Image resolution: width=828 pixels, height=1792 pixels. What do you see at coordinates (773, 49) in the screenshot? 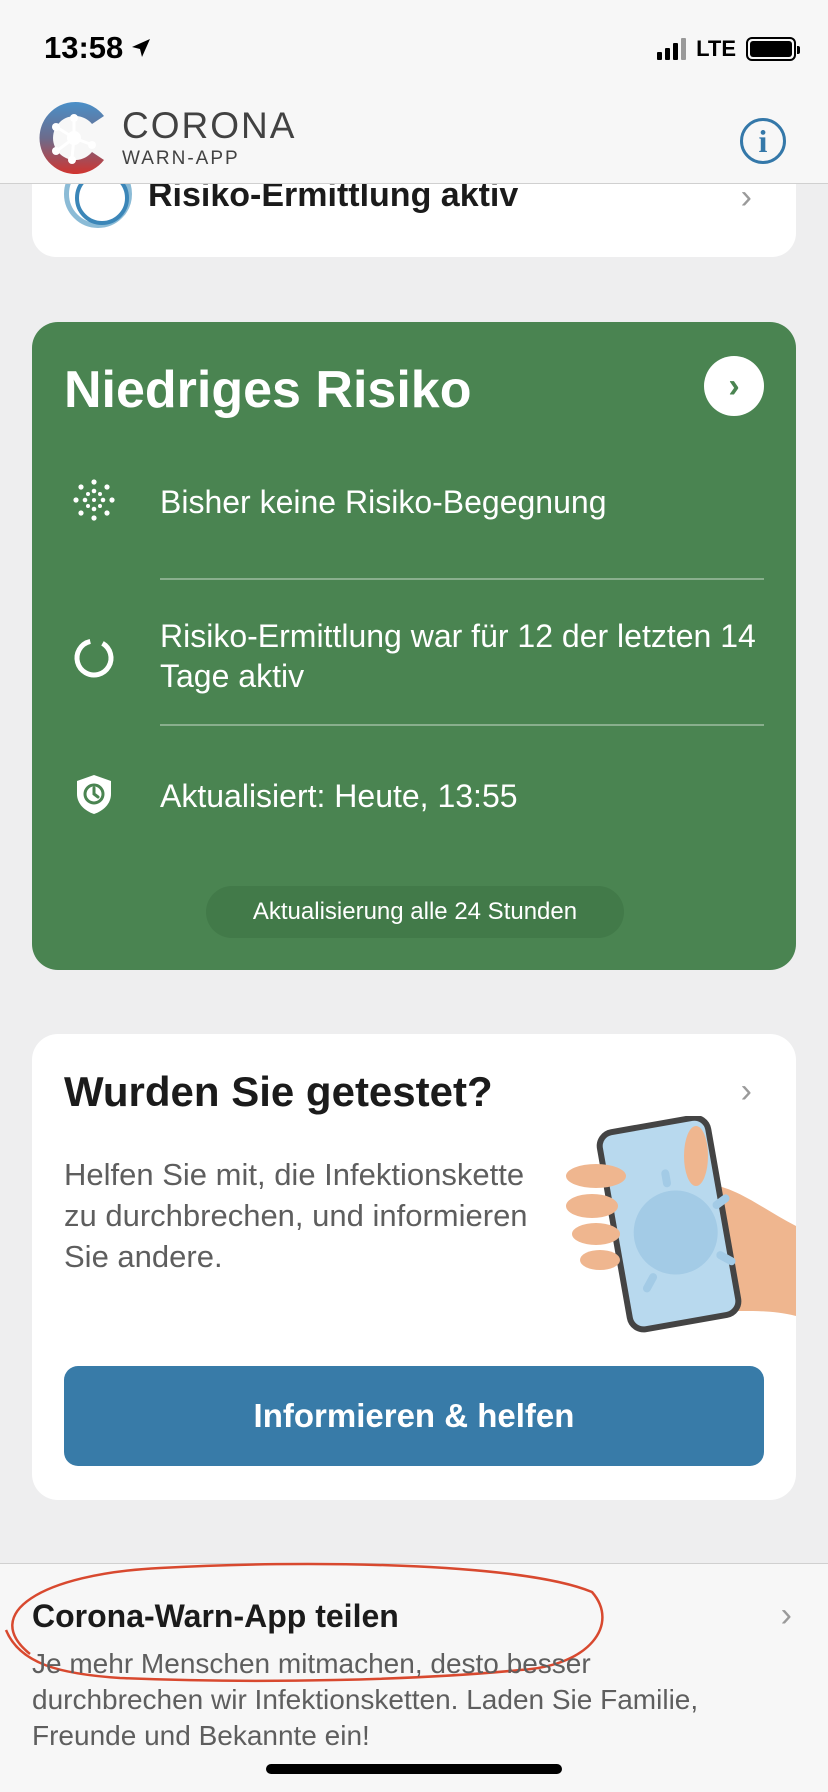
I see `battery-icon` at bounding box center [773, 49].